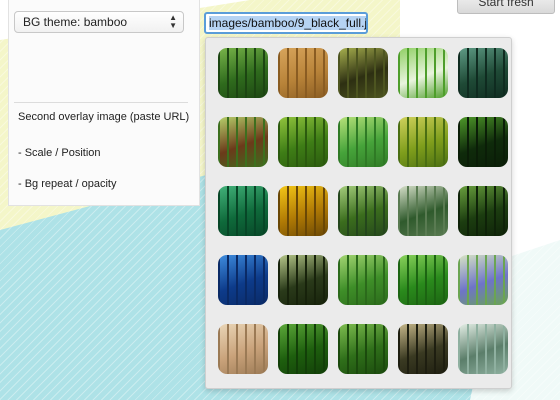 This screenshot has width=560, height=400. Describe the element at coordinates (103, 117) in the screenshot. I see `overlay-image-label: Second overlay image (paste URL)` at that location.